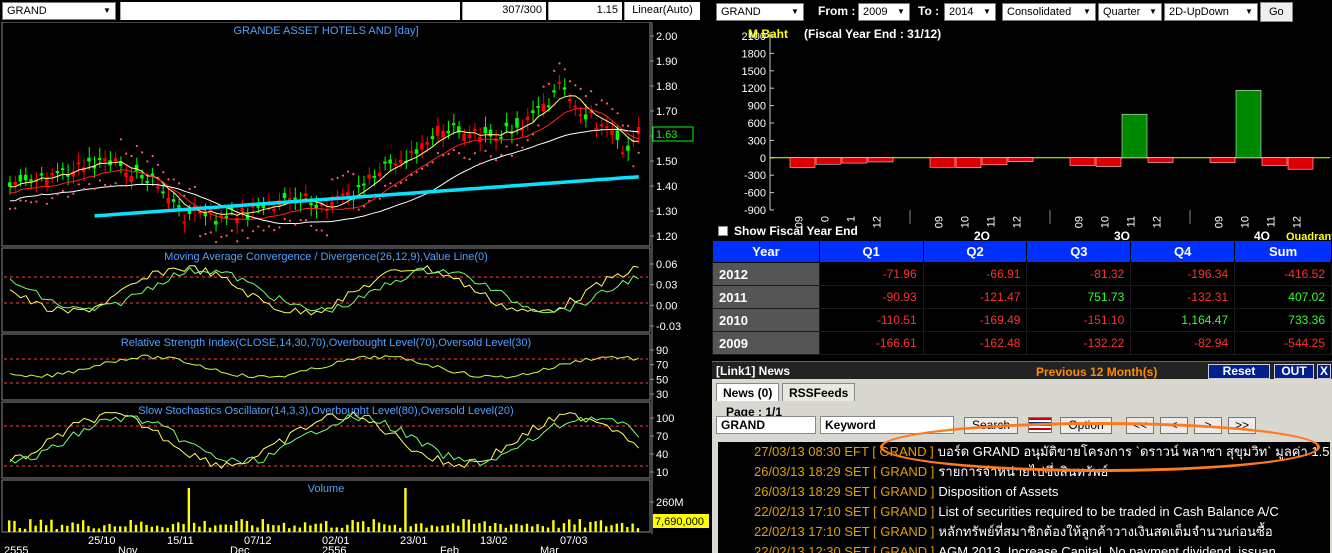 This screenshot has height=553, width=1332. What do you see at coordinates (670, 503) in the screenshot?
I see `axis-tick-label: 260M` at bounding box center [670, 503].